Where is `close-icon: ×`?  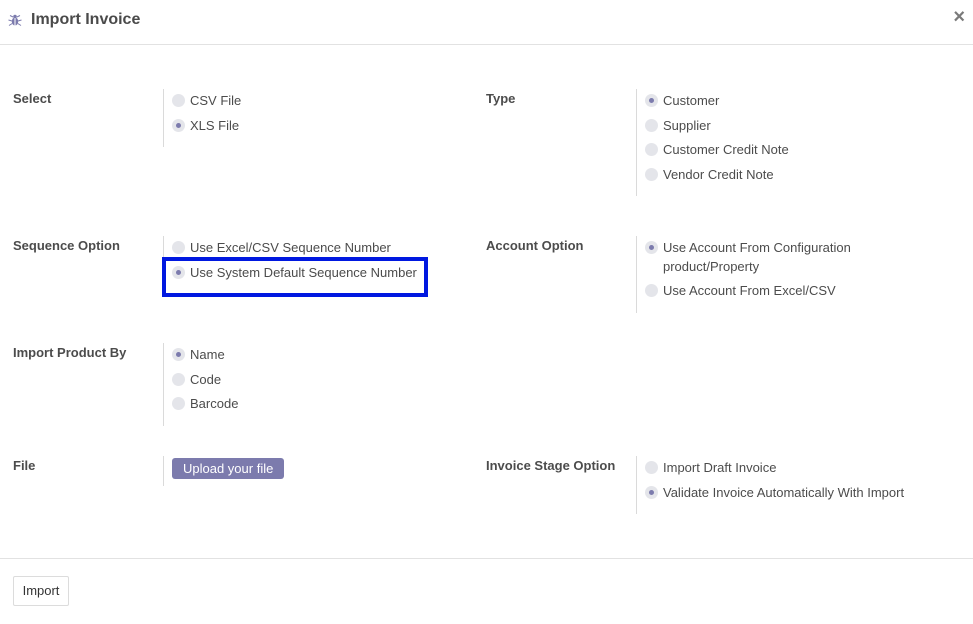 close-icon: × is located at coordinates (959, 17).